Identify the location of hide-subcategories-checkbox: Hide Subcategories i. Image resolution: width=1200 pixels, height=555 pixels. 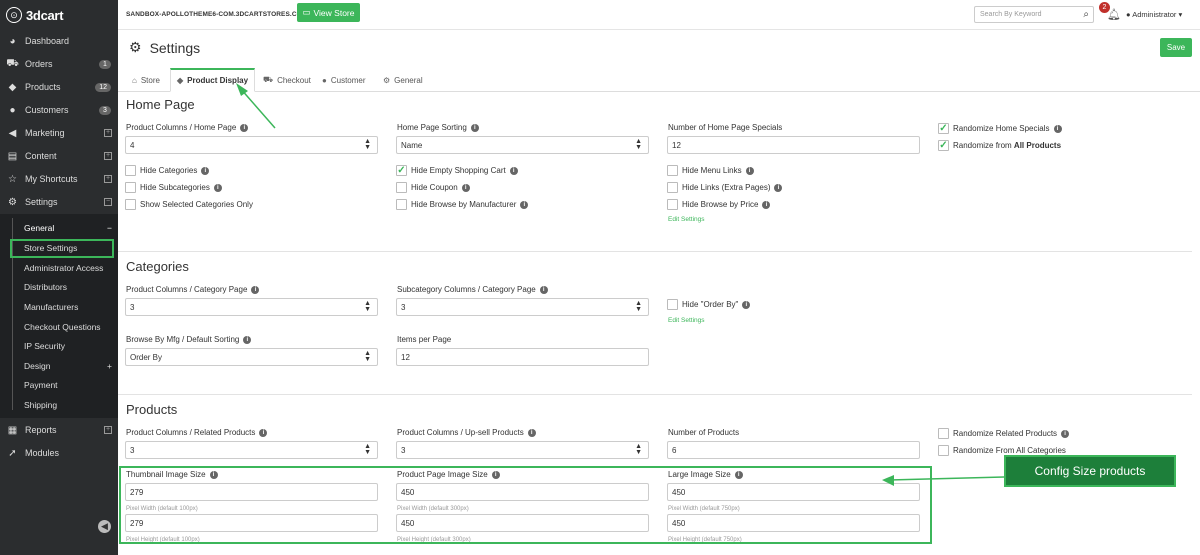
(173, 187).